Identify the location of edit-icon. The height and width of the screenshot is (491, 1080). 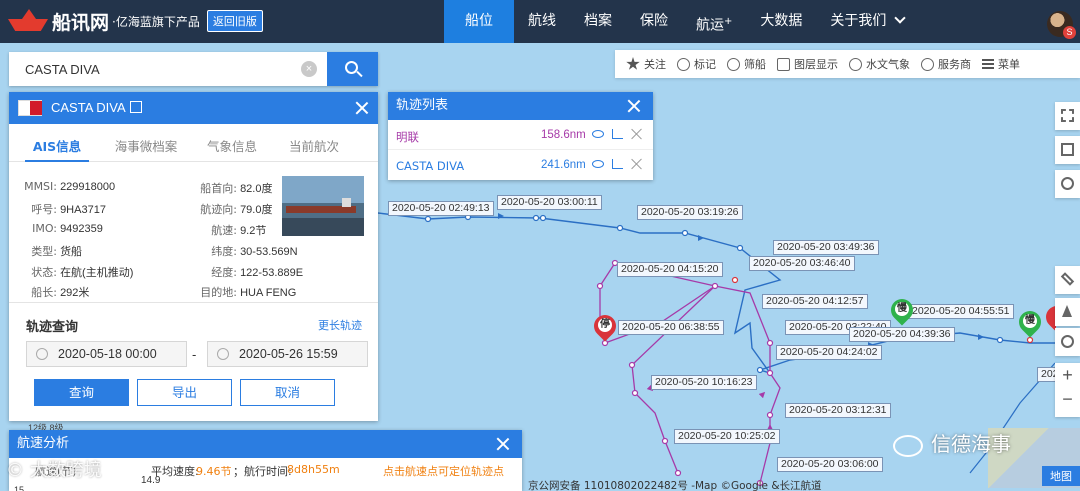
(136, 107).